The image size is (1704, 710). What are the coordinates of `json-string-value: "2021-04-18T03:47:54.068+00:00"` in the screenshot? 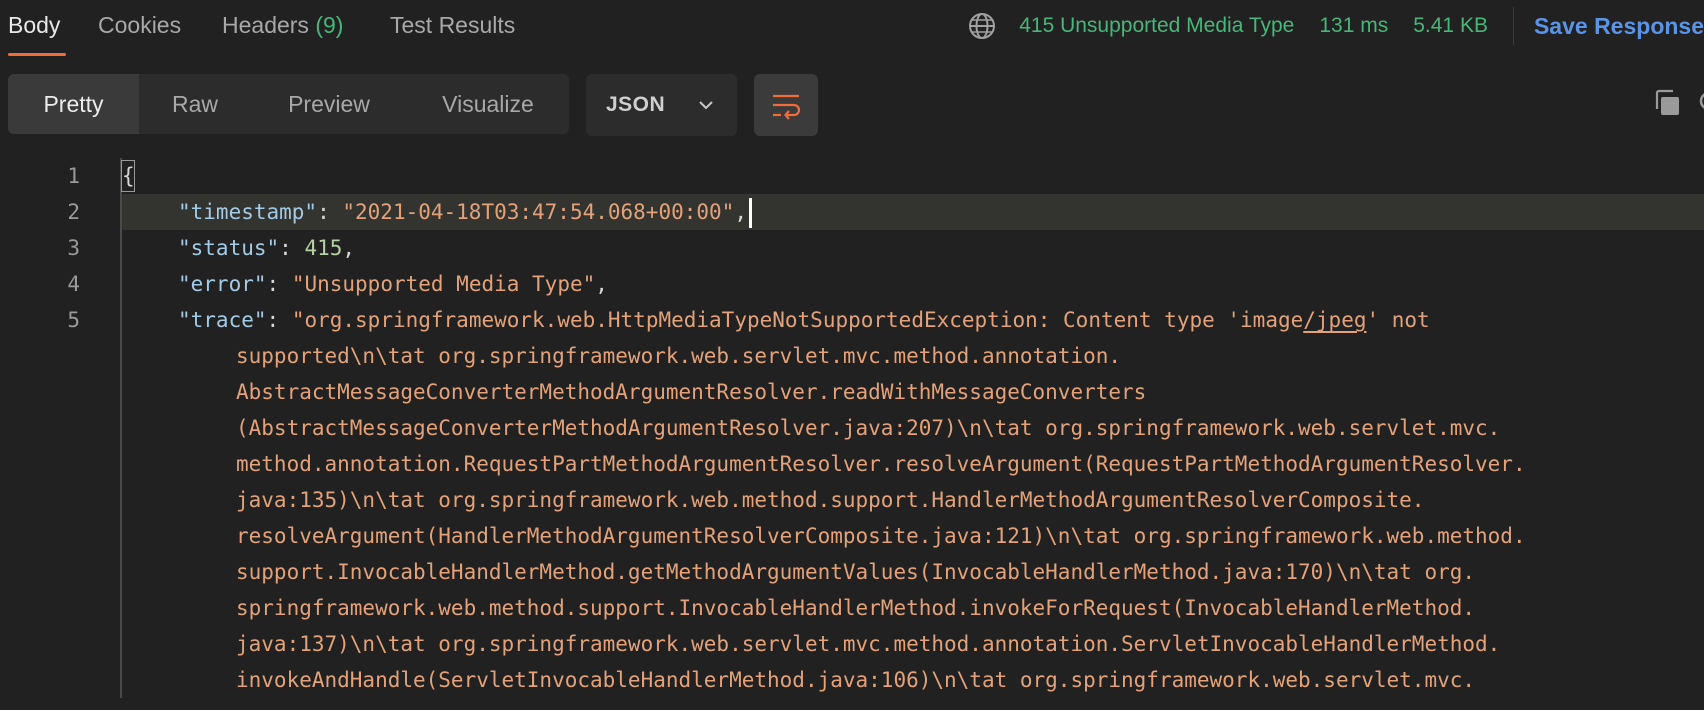 It's located at (538, 212).